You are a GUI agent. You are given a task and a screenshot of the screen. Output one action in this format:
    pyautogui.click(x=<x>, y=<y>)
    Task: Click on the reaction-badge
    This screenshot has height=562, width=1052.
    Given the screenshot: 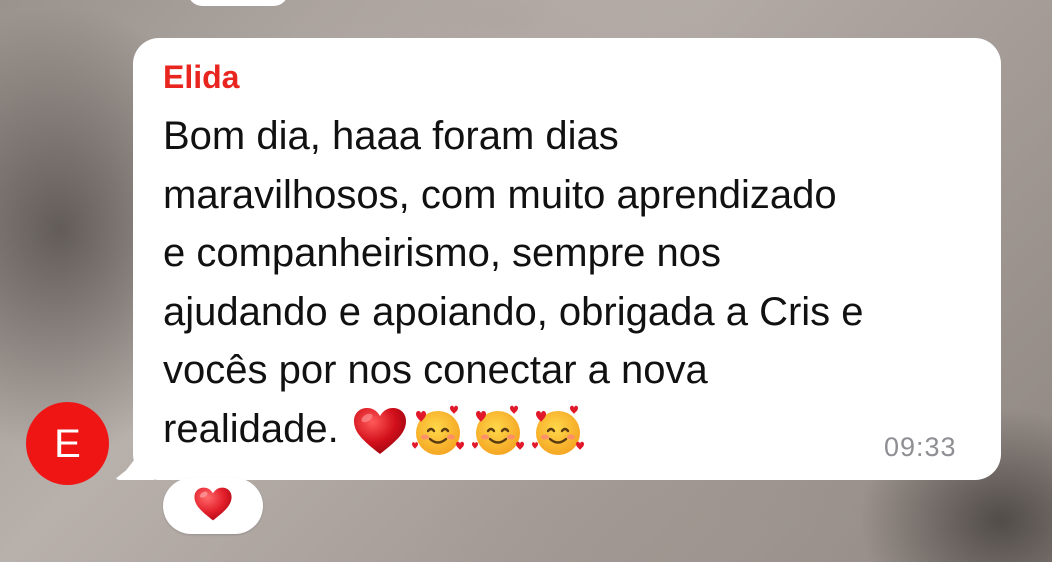 What is the action you would take?
    pyautogui.click(x=213, y=506)
    